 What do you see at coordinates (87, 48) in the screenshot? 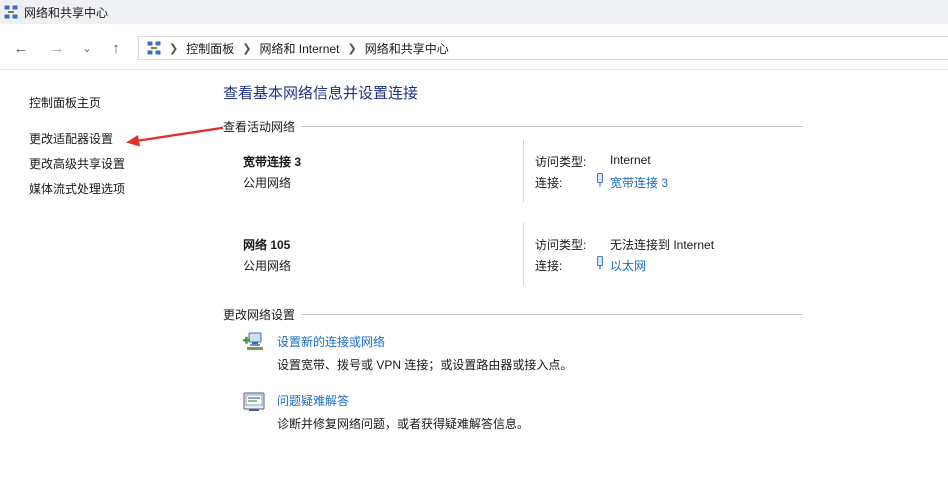
I see `recent-locations-chevron-icon: ⌄` at bounding box center [87, 48].